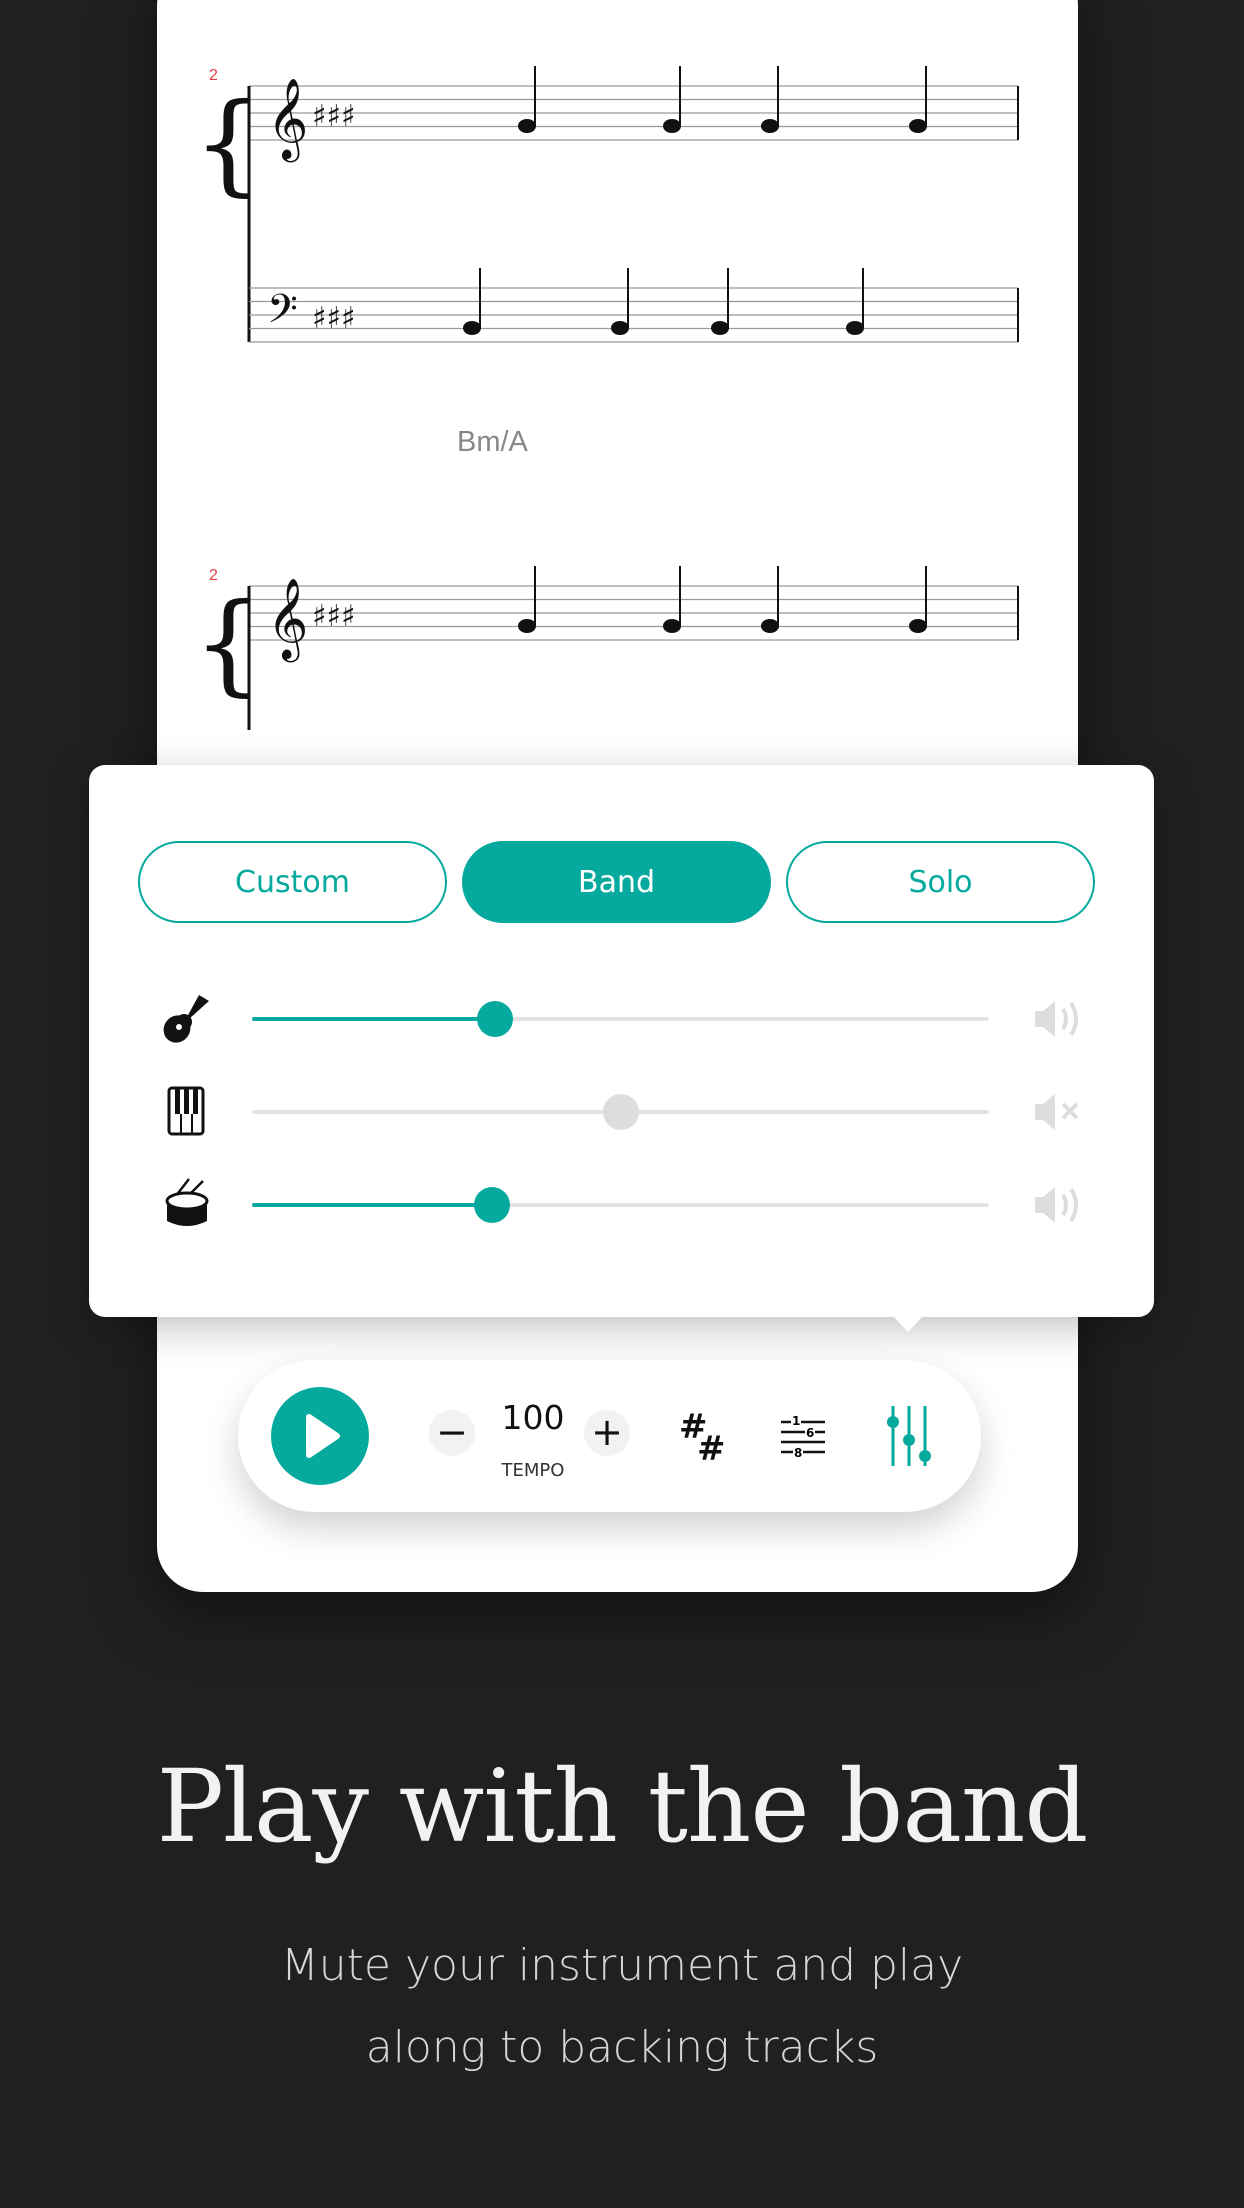  I want to click on piano-icon, so click(186, 1111).